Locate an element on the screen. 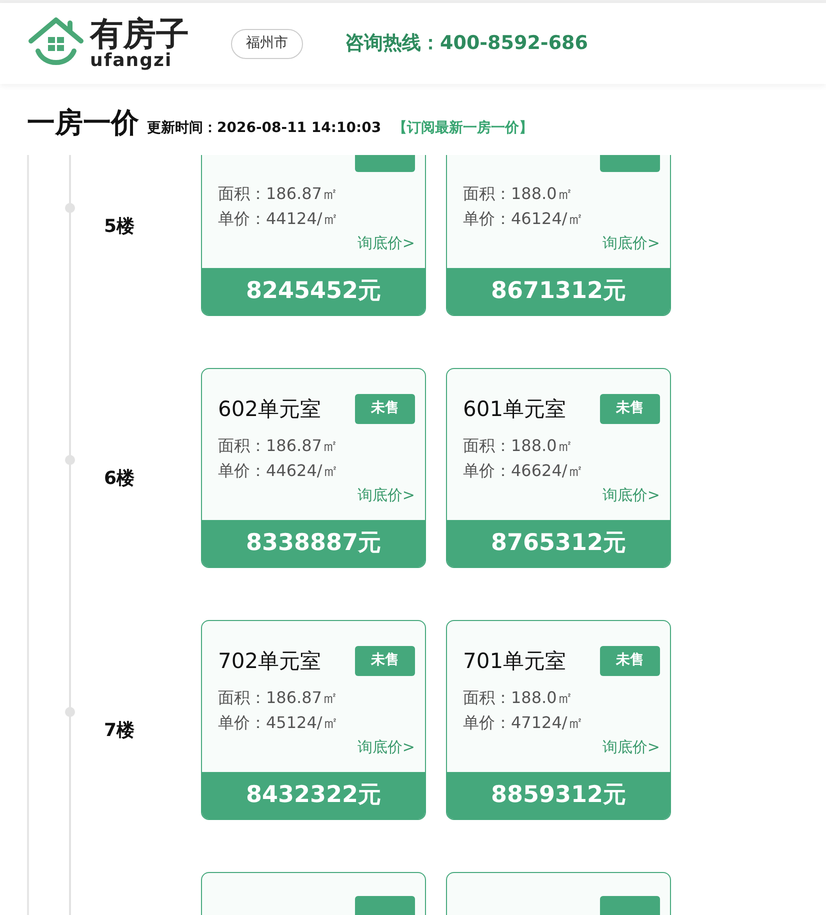 The image size is (826, 915). total-price-bar: 8432322元 is located at coordinates (313, 795).